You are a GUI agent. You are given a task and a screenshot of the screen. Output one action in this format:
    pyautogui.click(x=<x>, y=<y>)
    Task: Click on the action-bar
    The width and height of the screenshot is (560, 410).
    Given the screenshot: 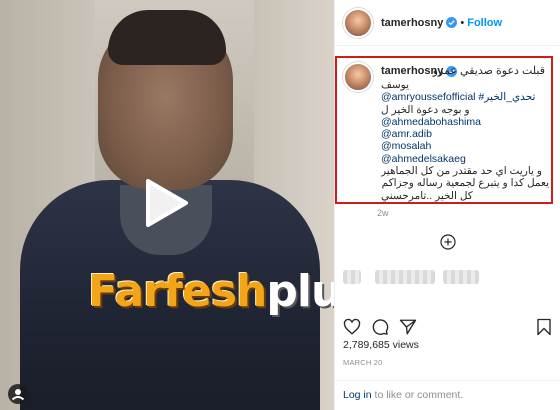 What is the action you would take?
    pyautogui.click(x=448, y=328)
    